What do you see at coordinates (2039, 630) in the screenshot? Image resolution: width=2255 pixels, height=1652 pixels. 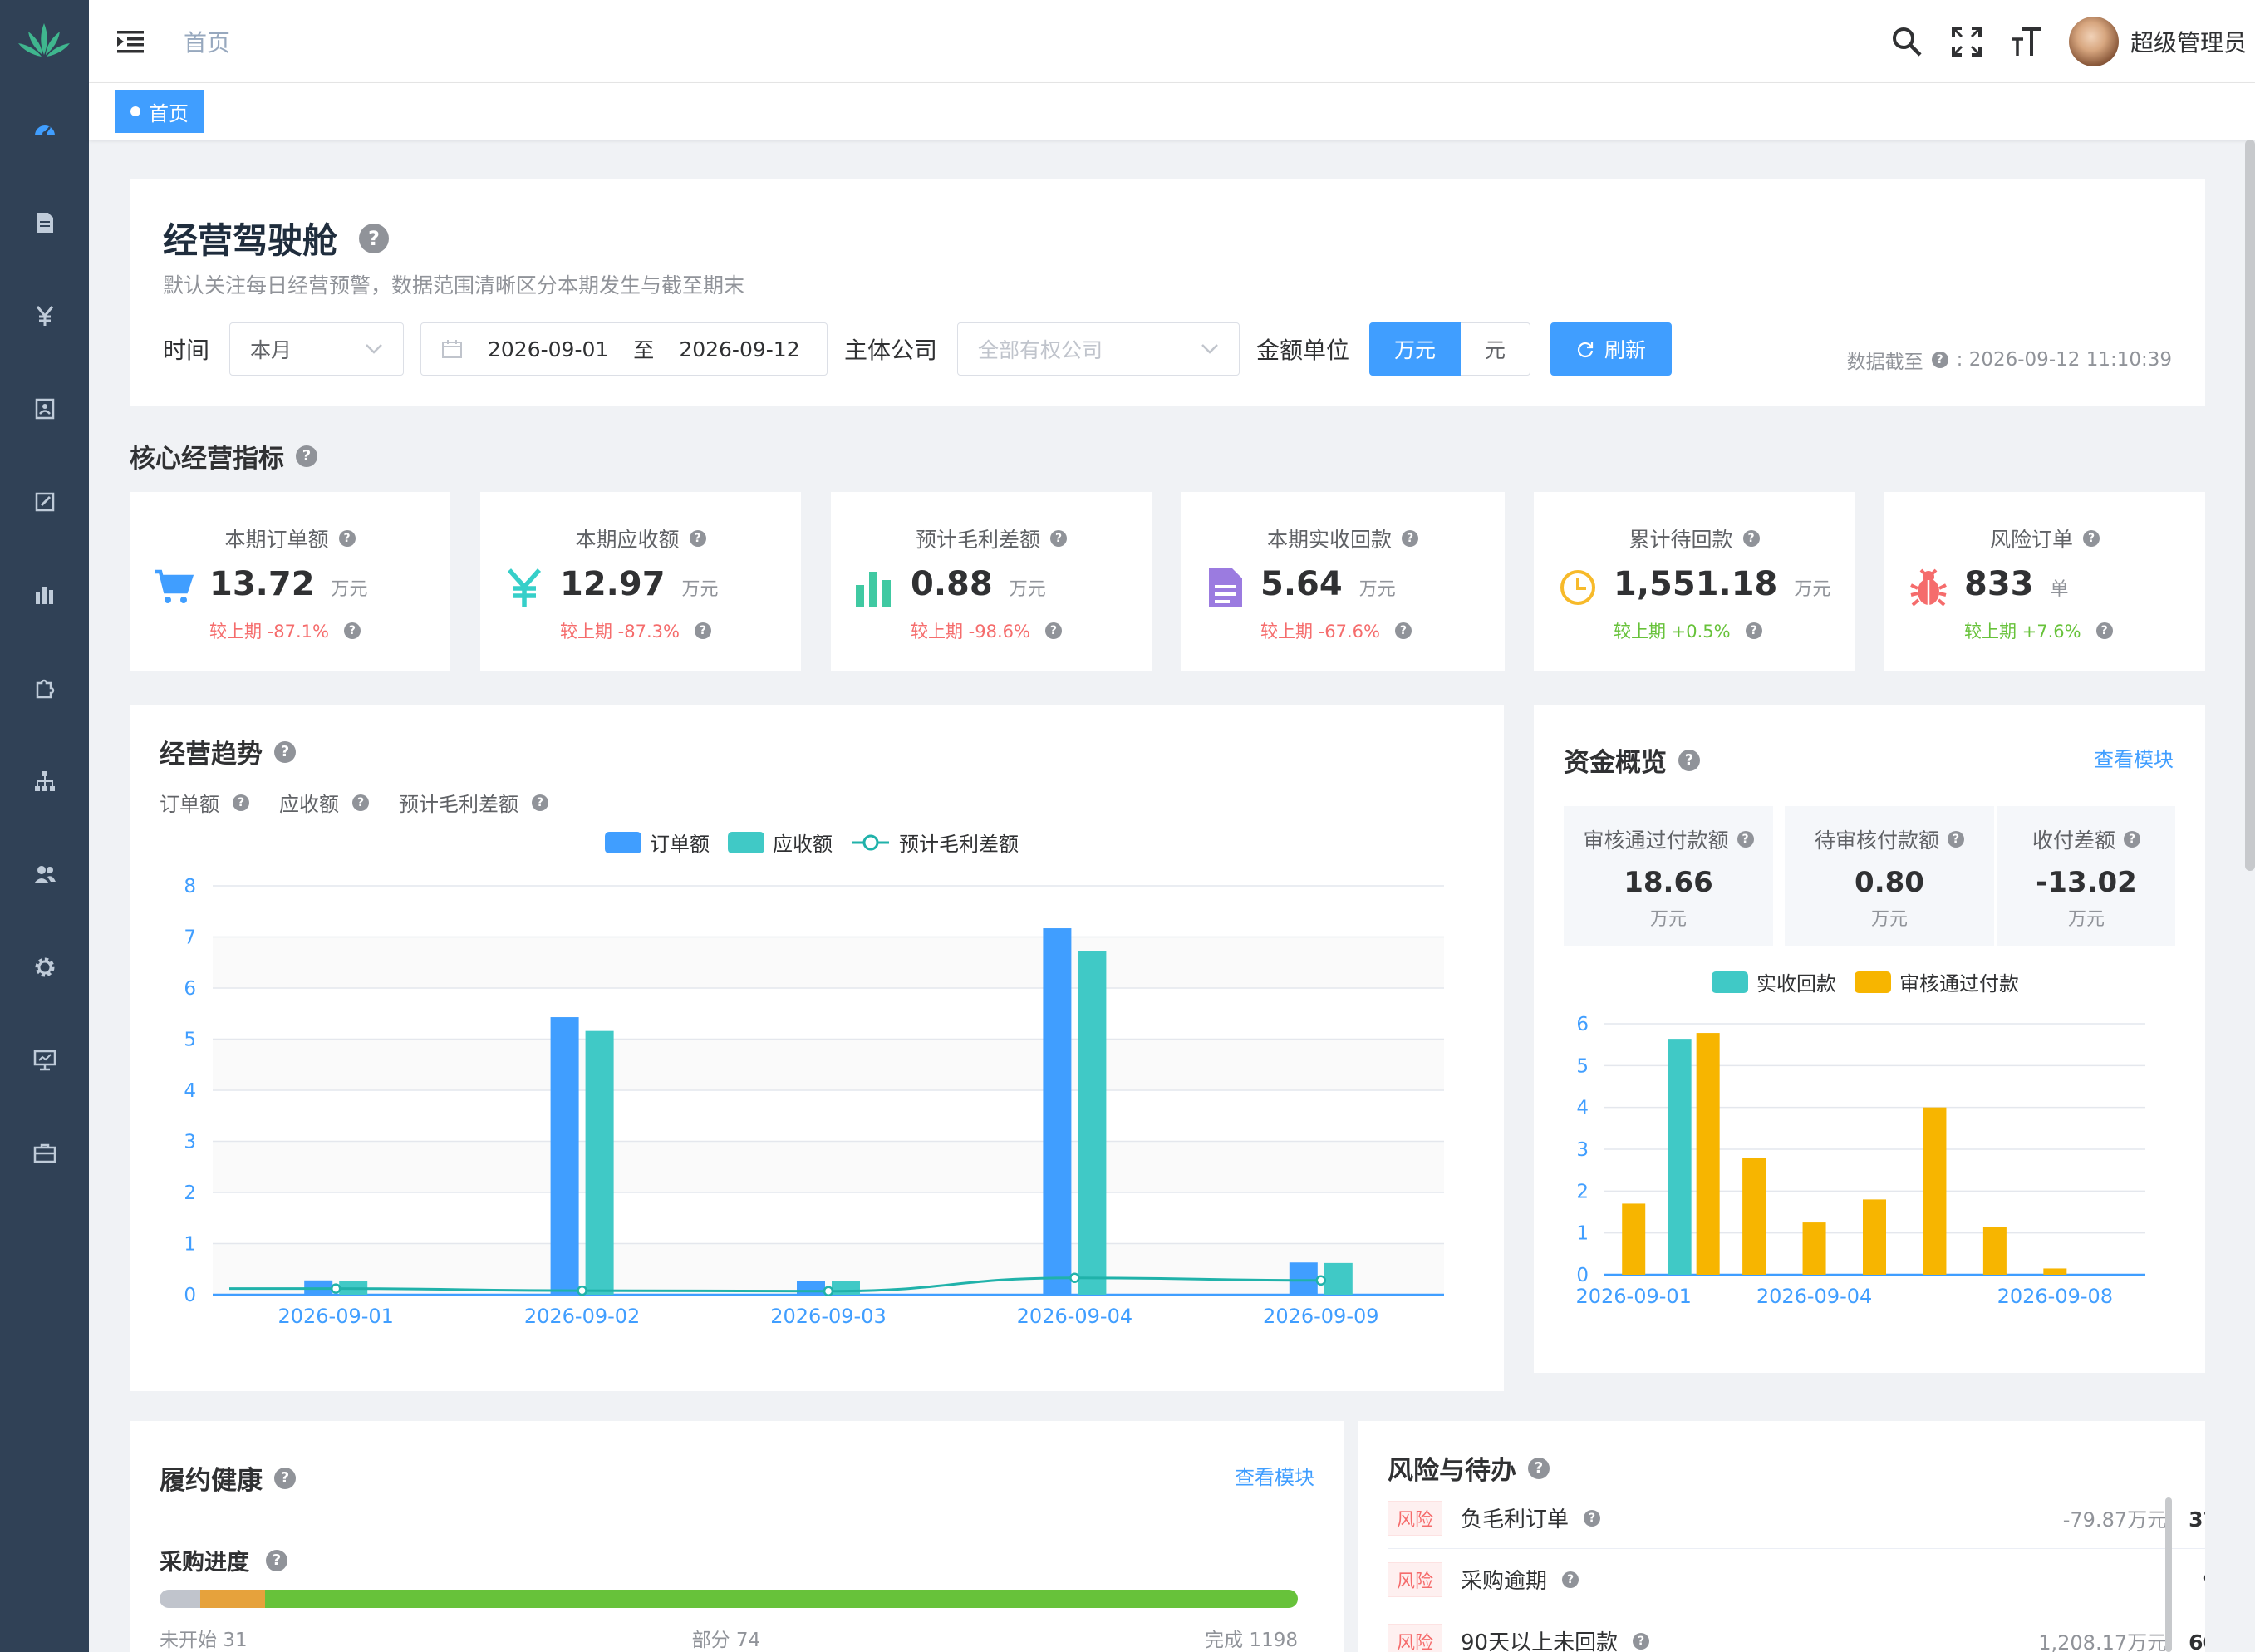 I see `kpi-compare: 较上期 +7.6% ?` at bounding box center [2039, 630].